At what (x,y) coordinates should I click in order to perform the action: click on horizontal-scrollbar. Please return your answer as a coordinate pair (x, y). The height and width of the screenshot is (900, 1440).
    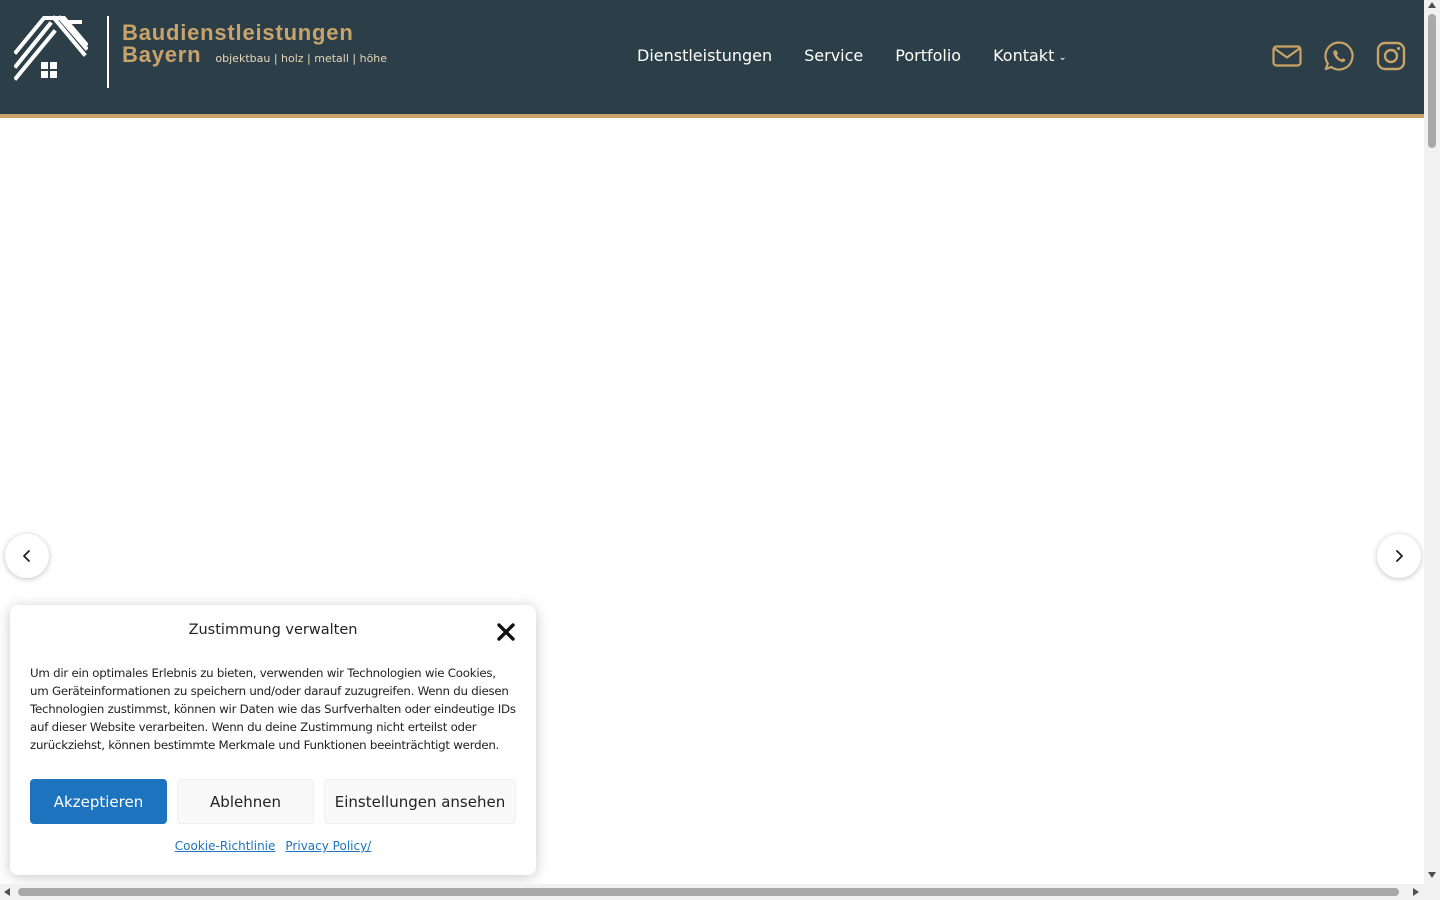
    Looking at the image, I should click on (712, 892).